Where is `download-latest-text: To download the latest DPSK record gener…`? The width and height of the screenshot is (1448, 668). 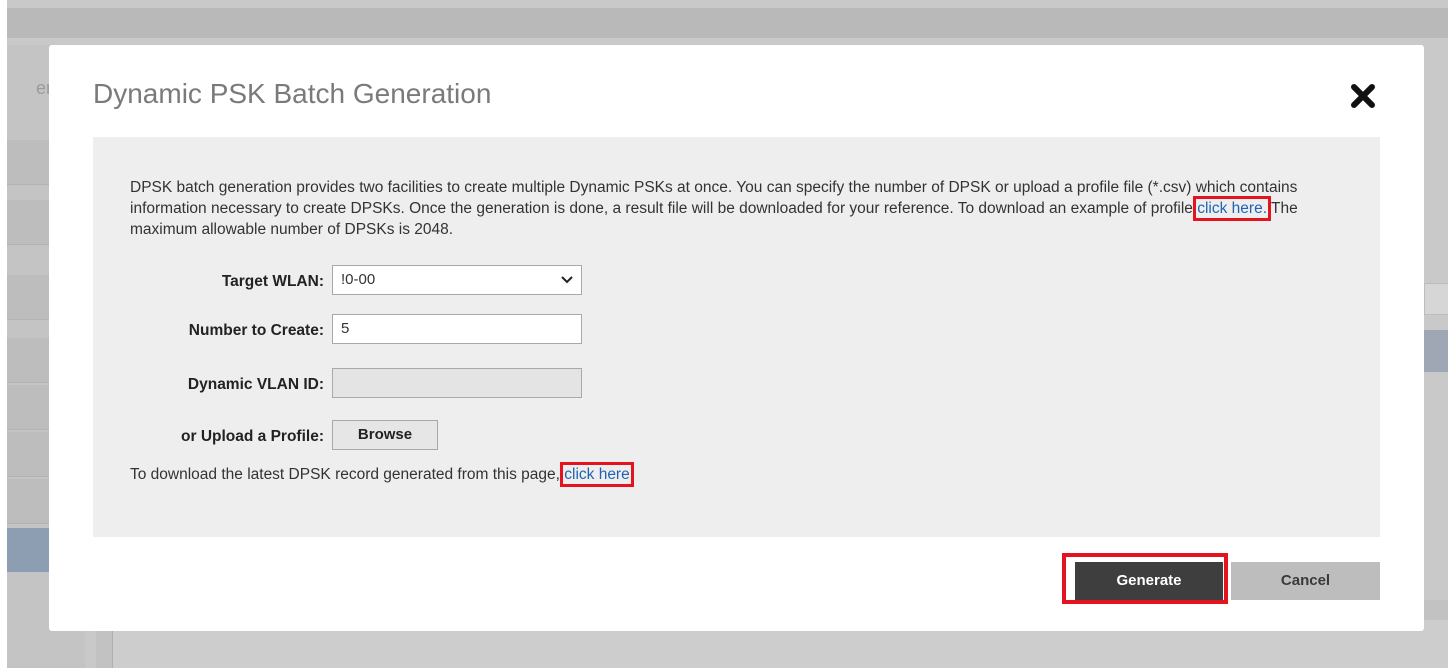 download-latest-text: To download the latest DPSK record gener… is located at coordinates (347, 474).